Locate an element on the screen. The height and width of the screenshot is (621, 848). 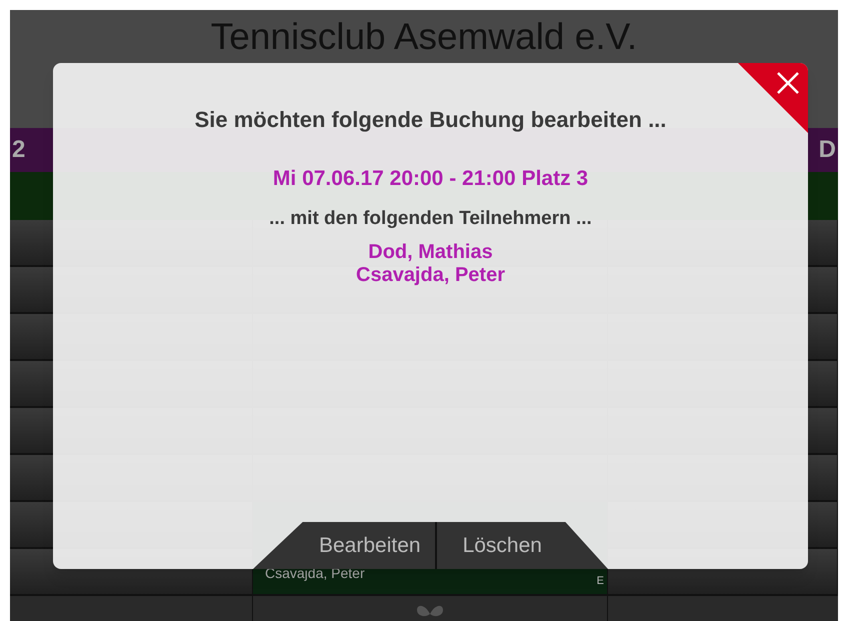
dialog-button: Bearbeiten is located at coordinates (354, 545).